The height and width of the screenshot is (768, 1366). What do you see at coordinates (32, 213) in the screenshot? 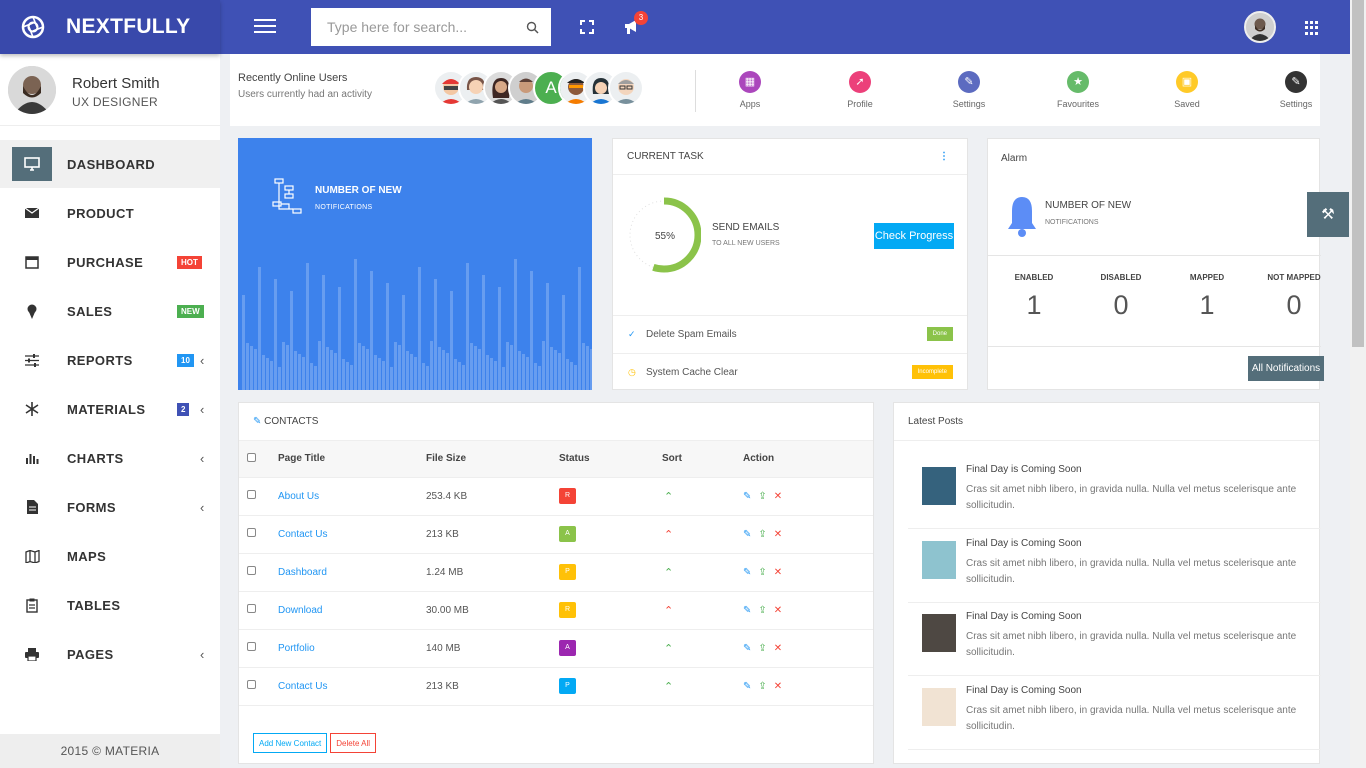
I see `mail-icon` at bounding box center [32, 213].